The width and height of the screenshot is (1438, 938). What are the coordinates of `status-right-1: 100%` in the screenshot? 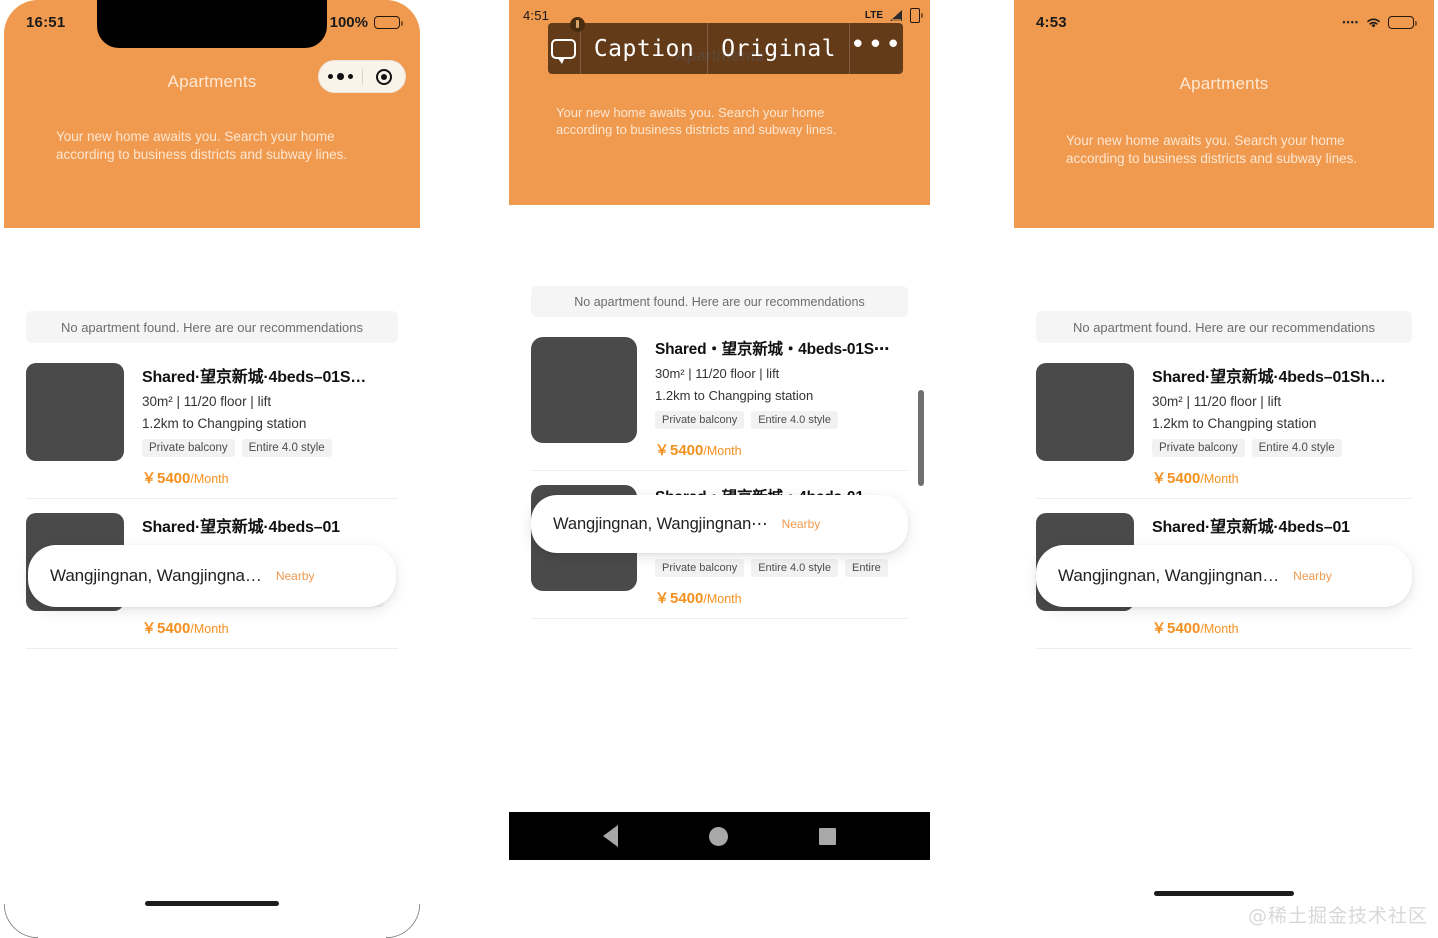 It's located at (366, 22).